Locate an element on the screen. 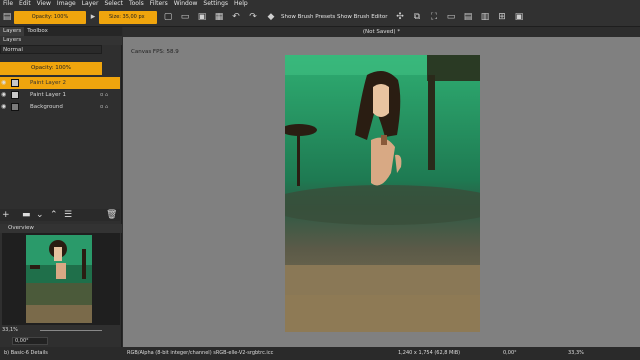 This screenshot has width=640, height=360. menu-settings: Settings is located at coordinates (215, 4).